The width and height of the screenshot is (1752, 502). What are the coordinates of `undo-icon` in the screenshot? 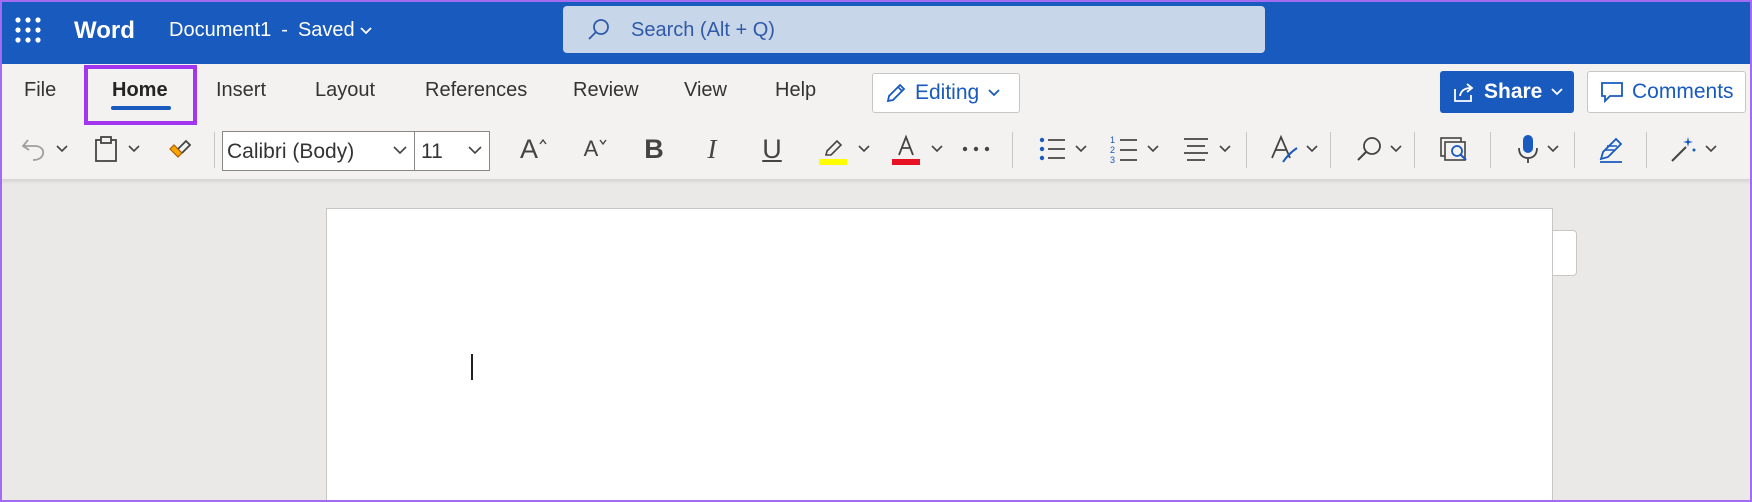 It's located at (33, 150).